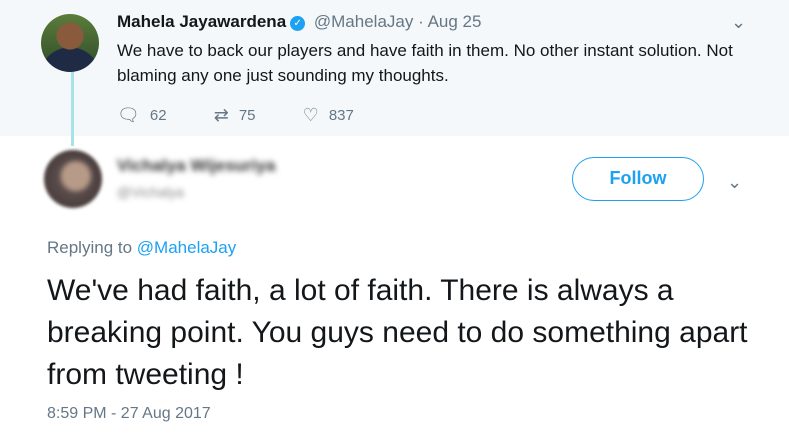  Describe the element at coordinates (72, 109) in the screenshot. I see `thread-line` at that location.